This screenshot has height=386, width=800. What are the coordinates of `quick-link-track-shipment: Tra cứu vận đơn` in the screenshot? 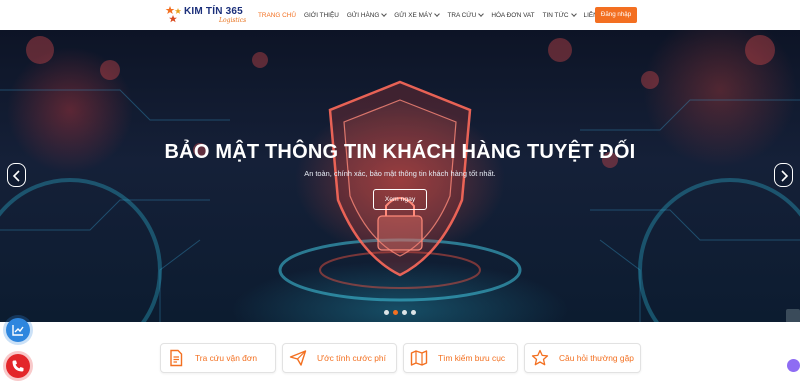 It's located at (218, 358).